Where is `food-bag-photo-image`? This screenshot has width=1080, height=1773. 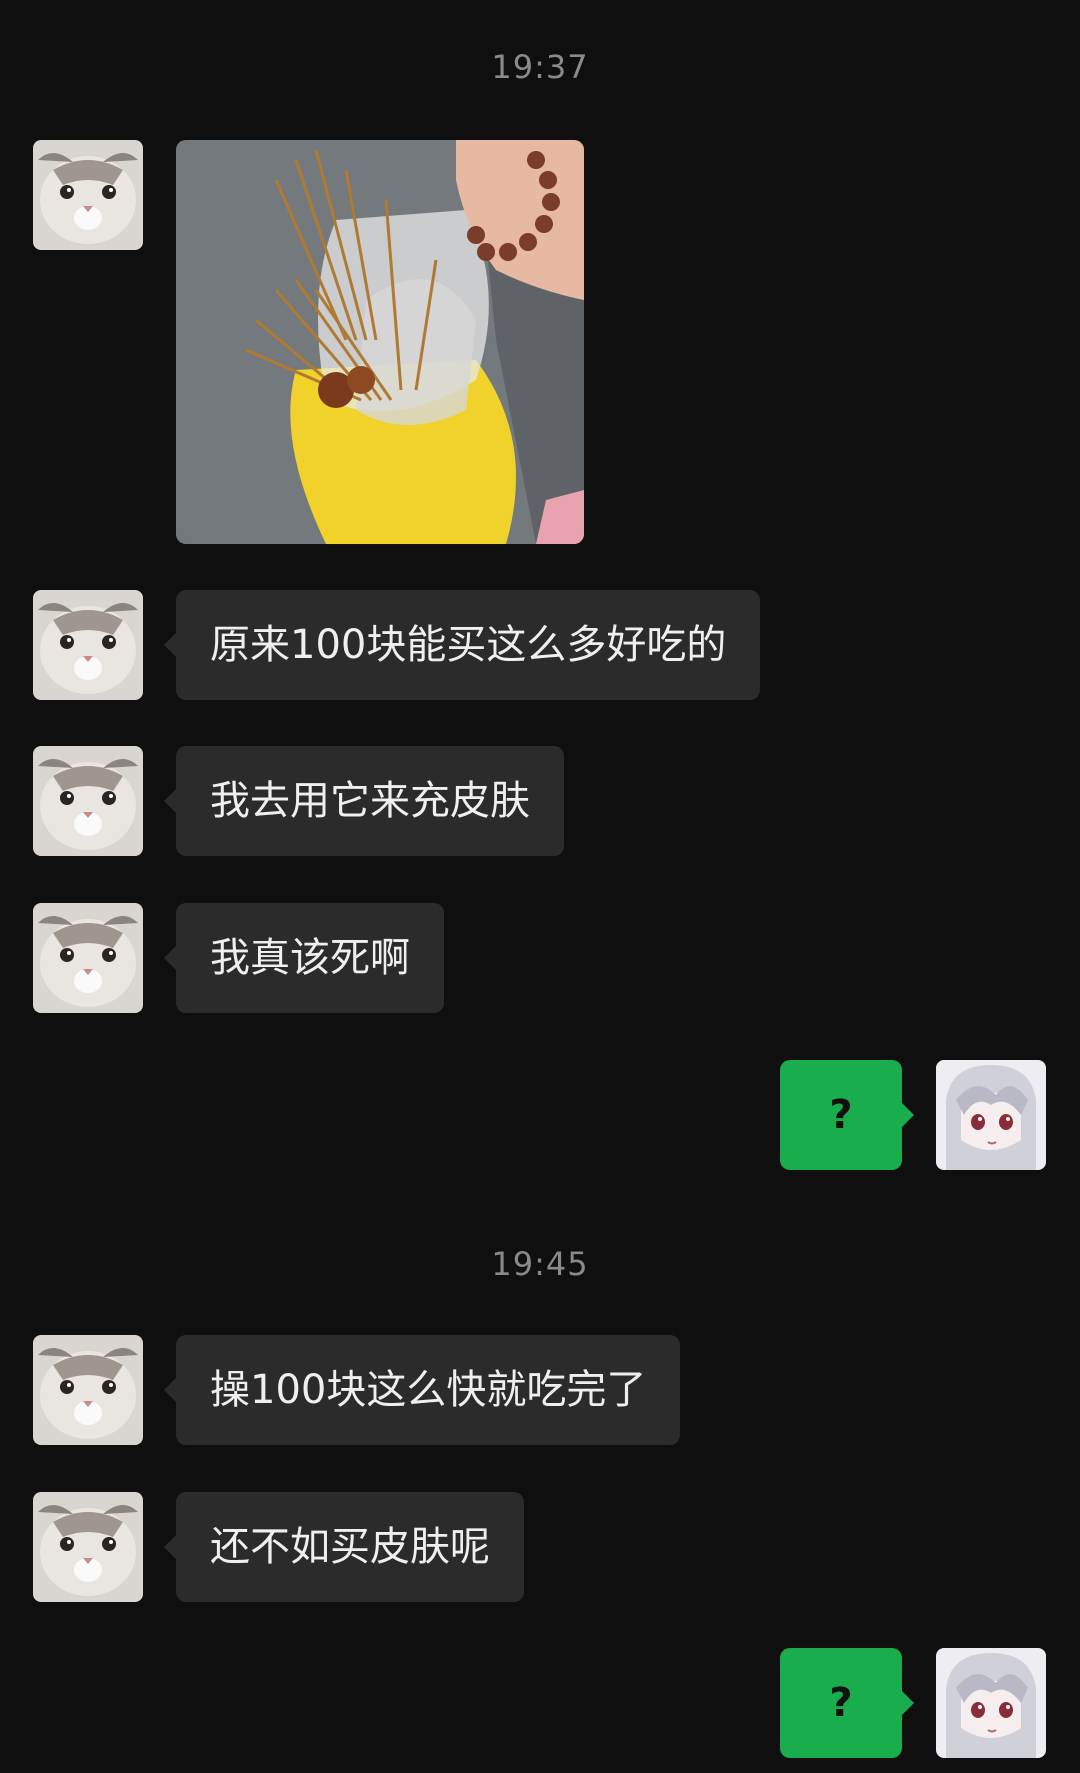 food-bag-photo-image is located at coordinates (380, 342).